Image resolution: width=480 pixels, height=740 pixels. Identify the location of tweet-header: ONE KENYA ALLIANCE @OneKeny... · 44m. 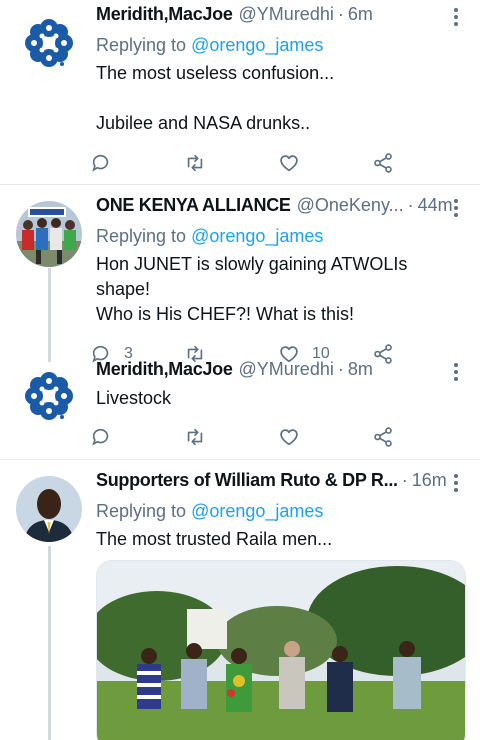
(281, 206).